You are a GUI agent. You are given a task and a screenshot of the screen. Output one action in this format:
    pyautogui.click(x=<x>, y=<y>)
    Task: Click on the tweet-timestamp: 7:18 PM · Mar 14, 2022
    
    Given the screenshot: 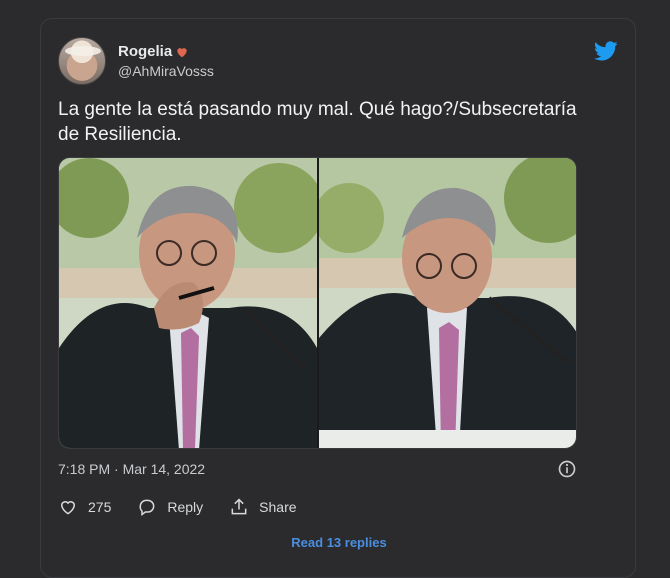 What is the action you would take?
    pyautogui.click(x=131, y=469)
    